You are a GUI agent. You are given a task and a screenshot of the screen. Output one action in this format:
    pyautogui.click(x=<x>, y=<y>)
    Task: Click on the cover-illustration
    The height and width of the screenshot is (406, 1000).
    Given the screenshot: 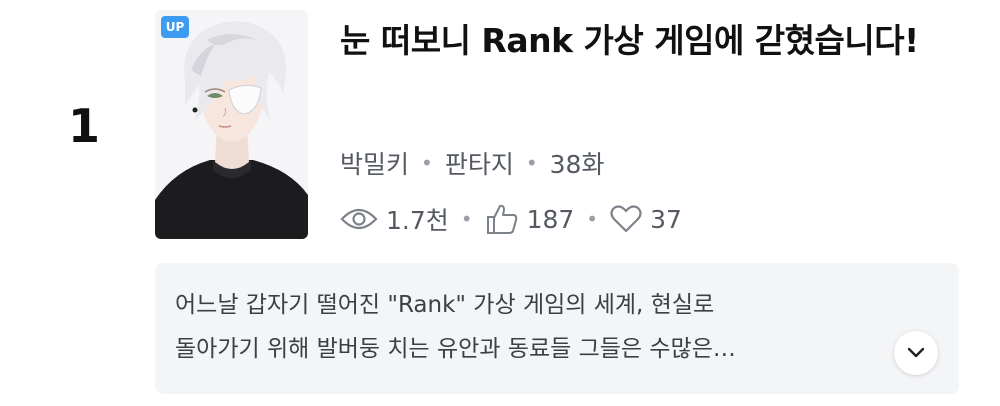 What is the action you would take?
    pyautogui.click(x=231, y=124)
    